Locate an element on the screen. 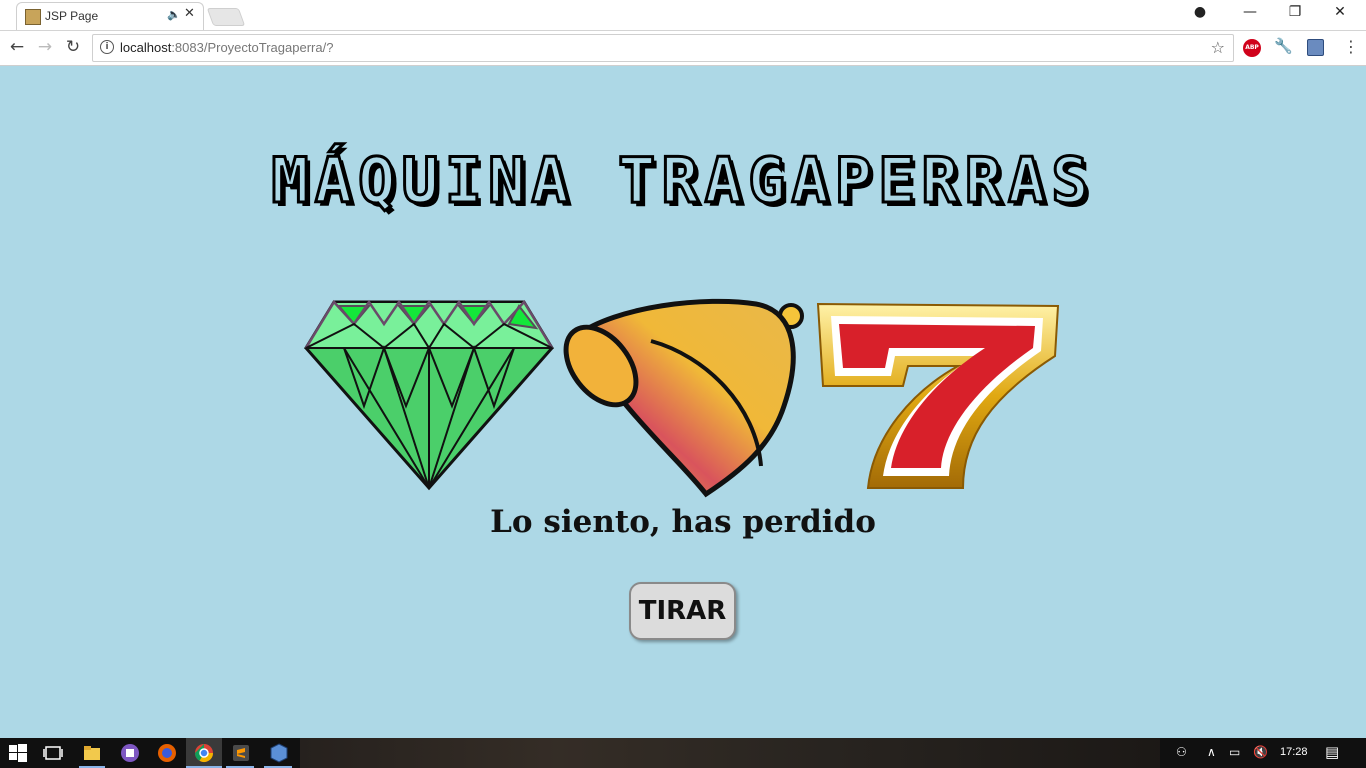 Image resolution: width=1366 pixels, height=768 pixels. virtualbox-icon is located at coordinates (279, 753).